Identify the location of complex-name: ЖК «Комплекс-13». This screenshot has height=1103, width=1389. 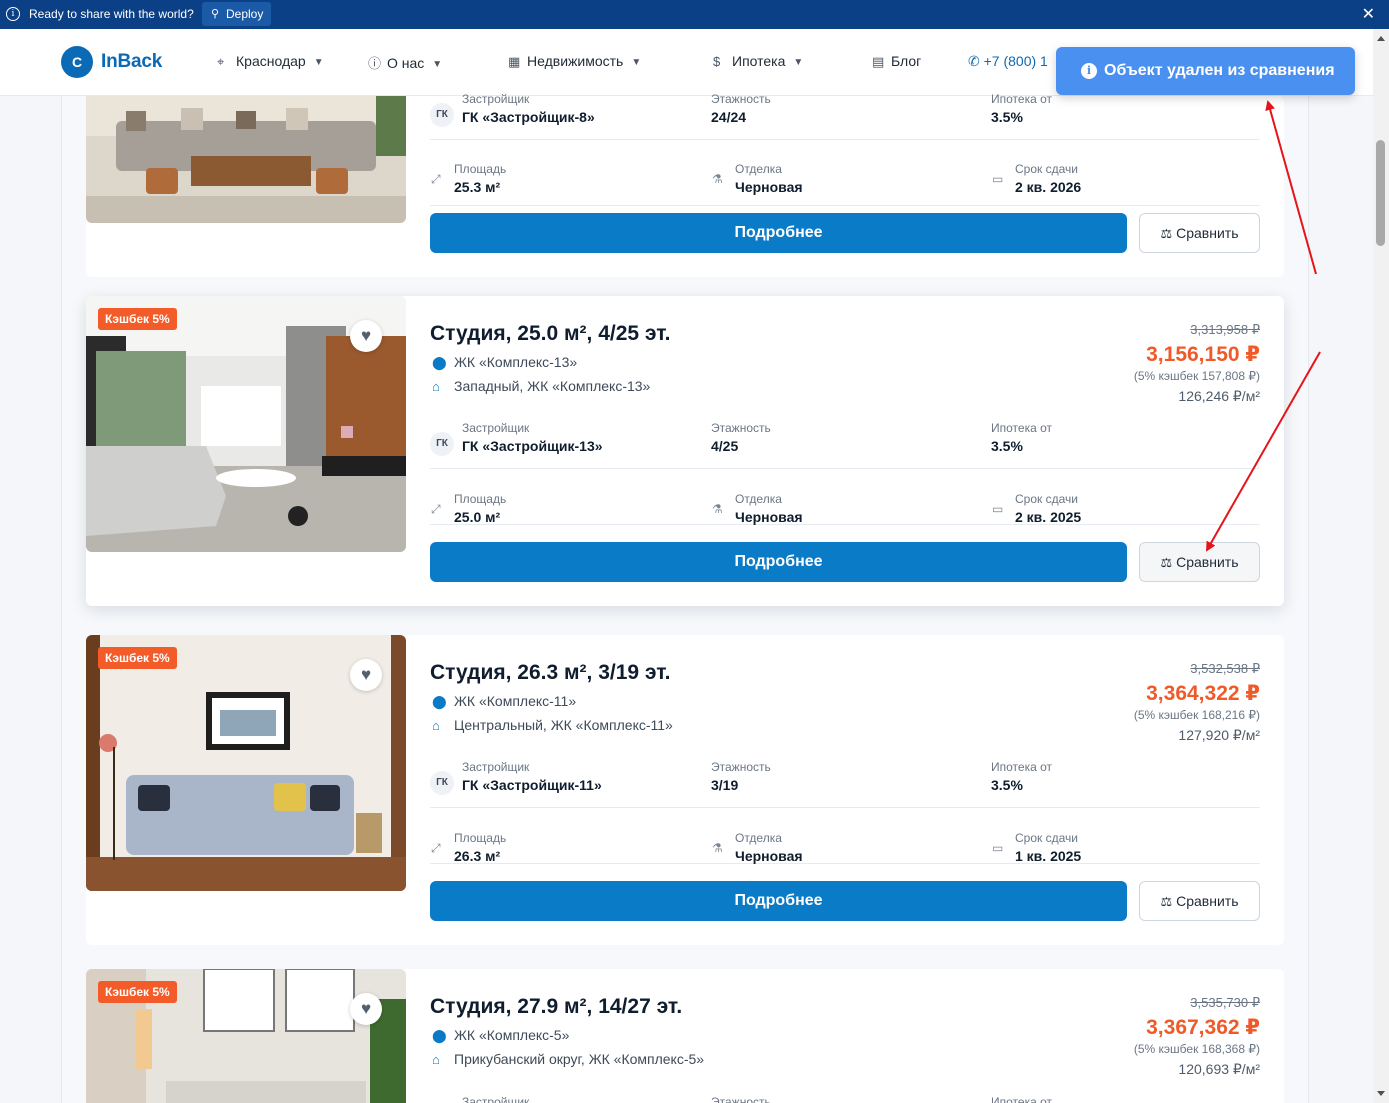
(516, 362).